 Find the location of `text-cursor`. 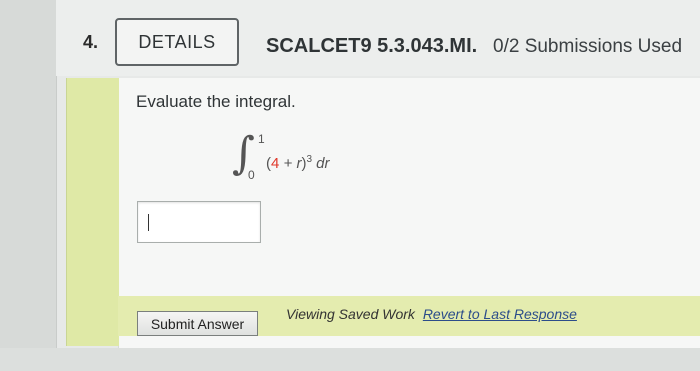

text-cursor is located at coordinates (148, 222).